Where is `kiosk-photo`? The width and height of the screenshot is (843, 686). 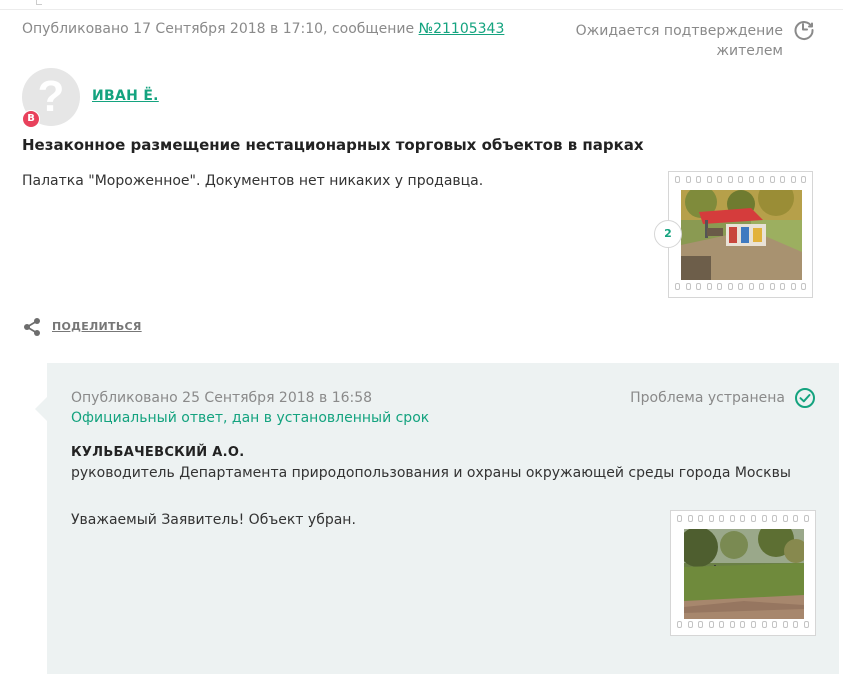
kiosk-photo is located at coordinates (741, 235).